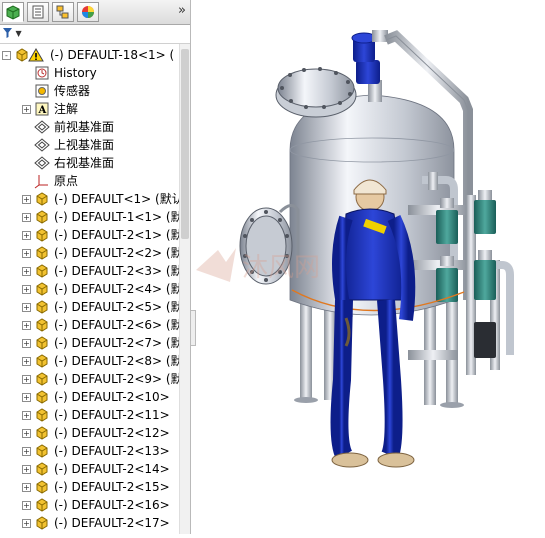 The image size is (545, 538). I want to click on configuration-icon, so click(62, 12).